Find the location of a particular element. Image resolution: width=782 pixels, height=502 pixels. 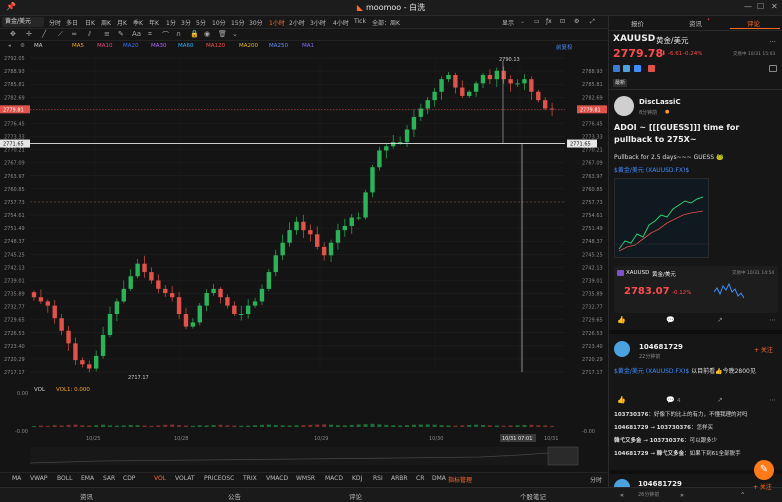

indicator-tab: ARBR is located at coordinates (399, 478).